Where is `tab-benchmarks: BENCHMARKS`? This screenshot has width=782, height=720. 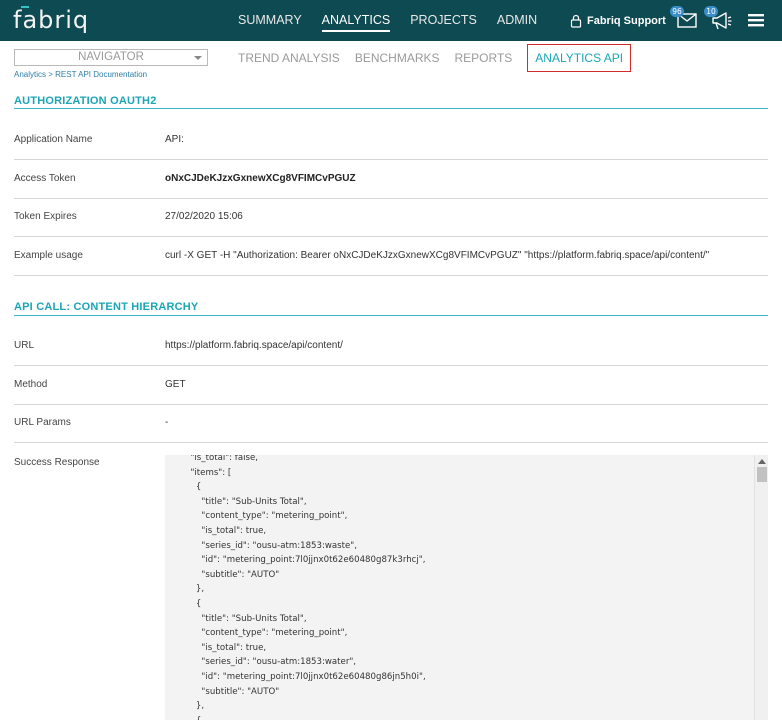 tab-benchmarks: BENCHMARKS is located at coordinates (397, 58).